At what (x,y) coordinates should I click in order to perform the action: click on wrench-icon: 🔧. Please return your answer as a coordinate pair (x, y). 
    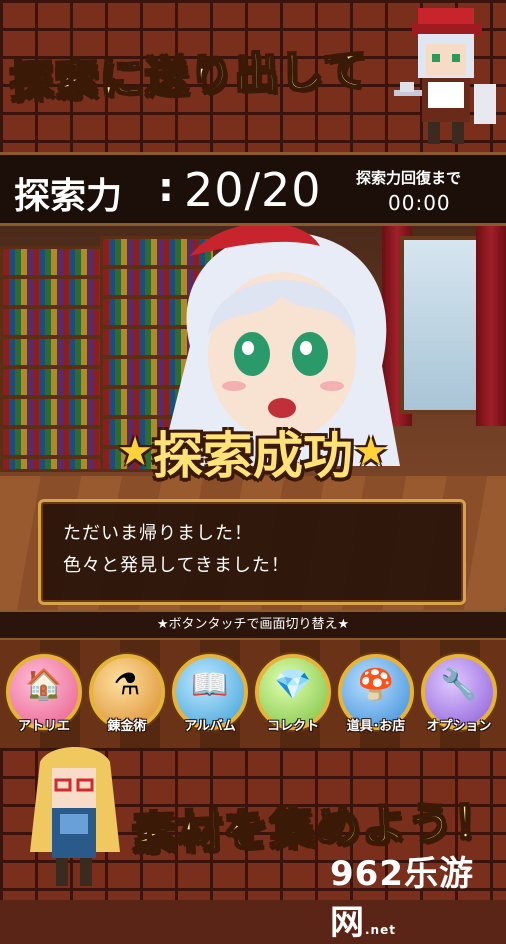
    Looking at the image, I should click on (459, 685).